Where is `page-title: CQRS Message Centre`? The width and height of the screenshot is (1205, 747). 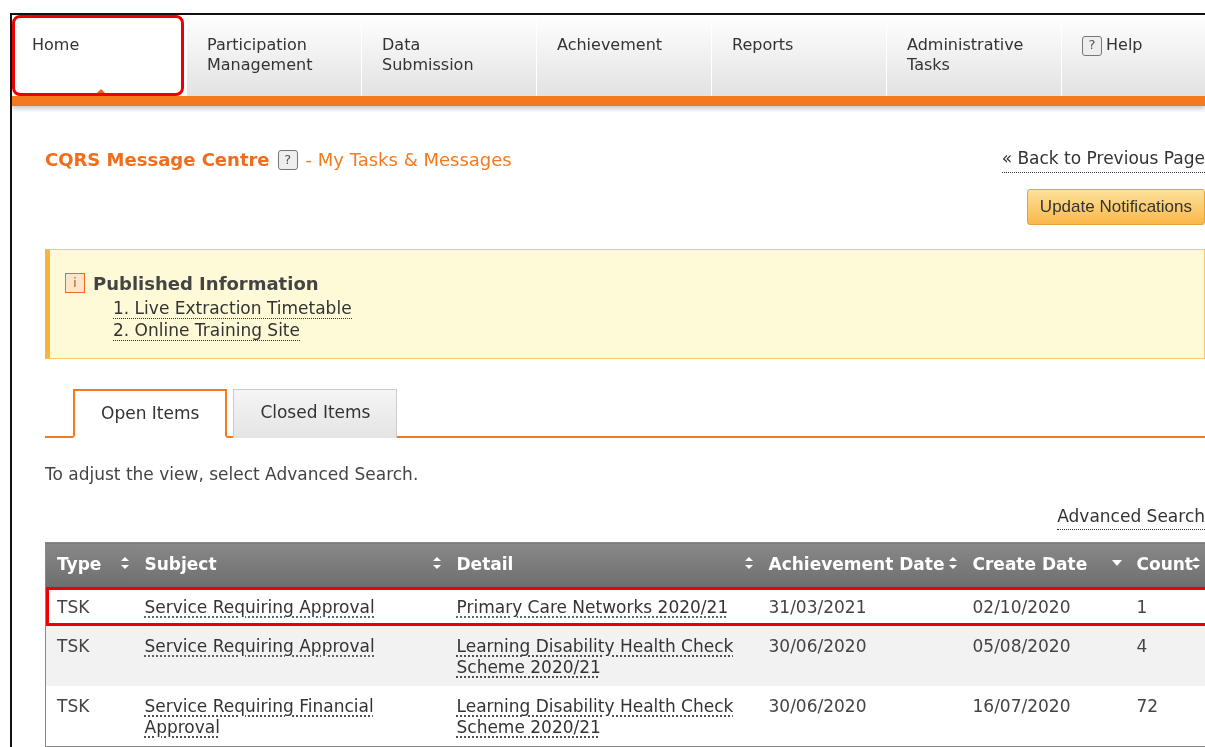
page-title: CQRS Message Centre is located at coordinates (157, 160).